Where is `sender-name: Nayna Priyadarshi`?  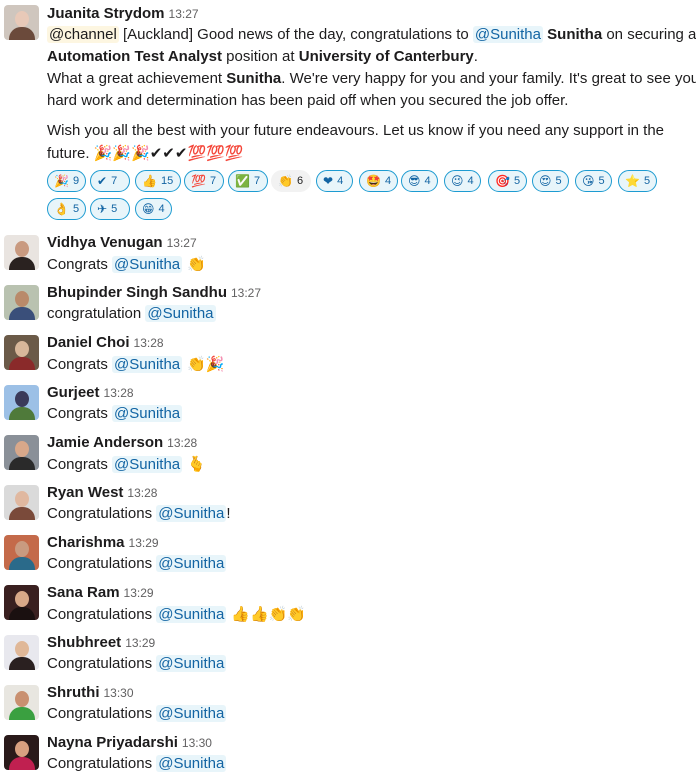 sender-name: Nayna Priyadarshi is located at coordinates (112, 742).